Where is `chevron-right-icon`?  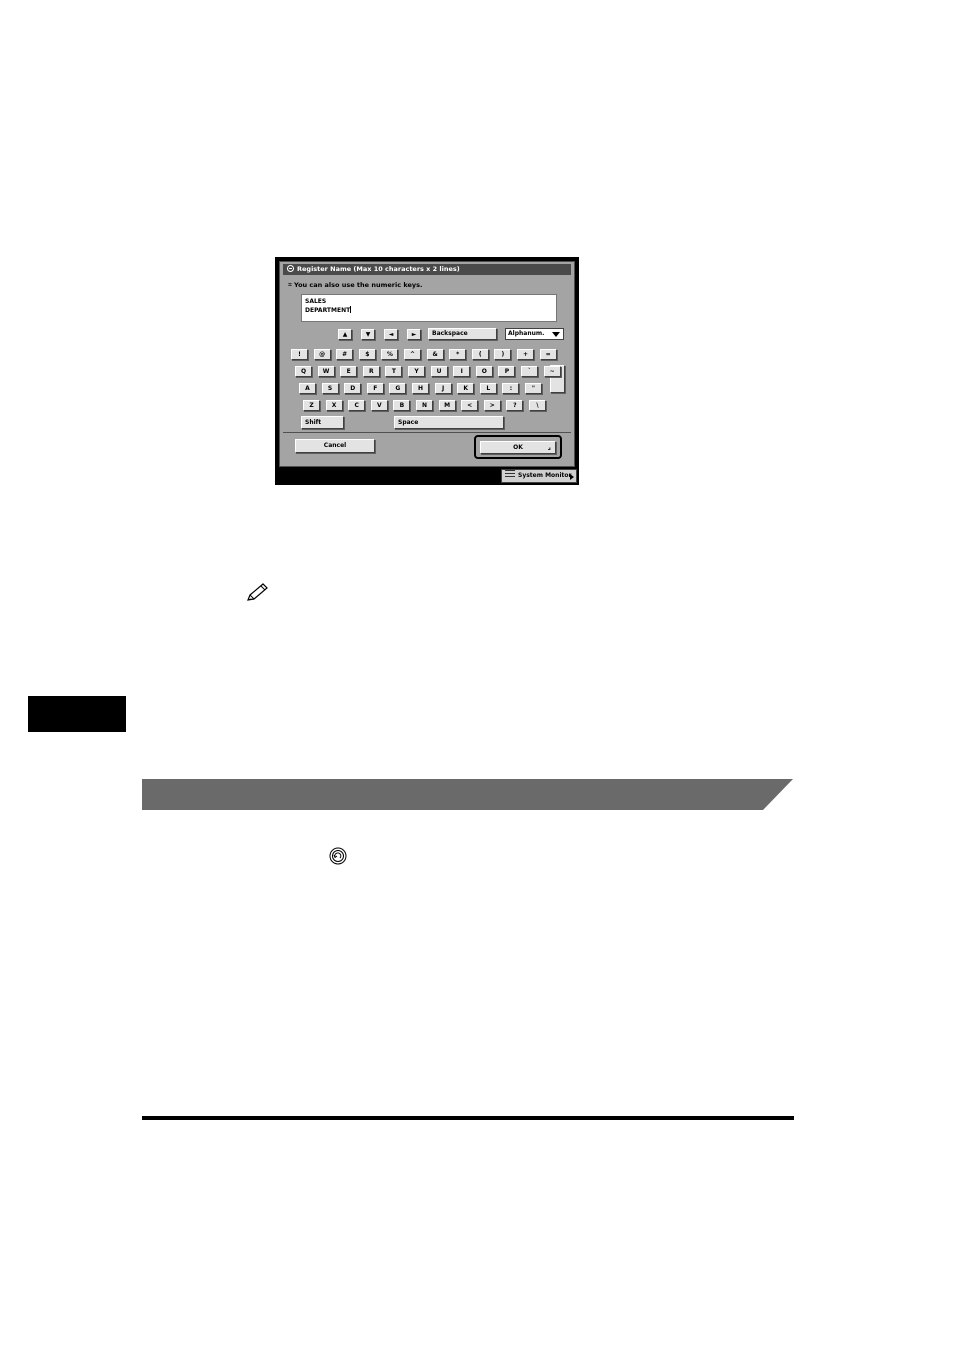 chevron-right-icon is located at coordinates (572, 477).